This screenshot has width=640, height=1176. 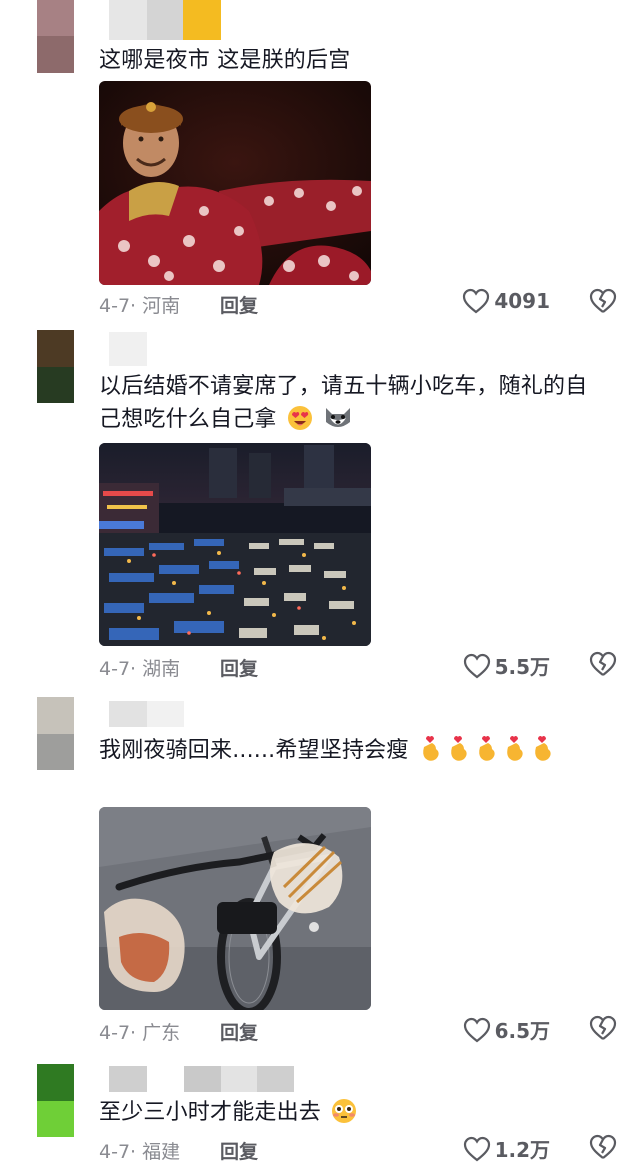 I want to click on like-button: 1.2万, so click(x=506, y=1148).